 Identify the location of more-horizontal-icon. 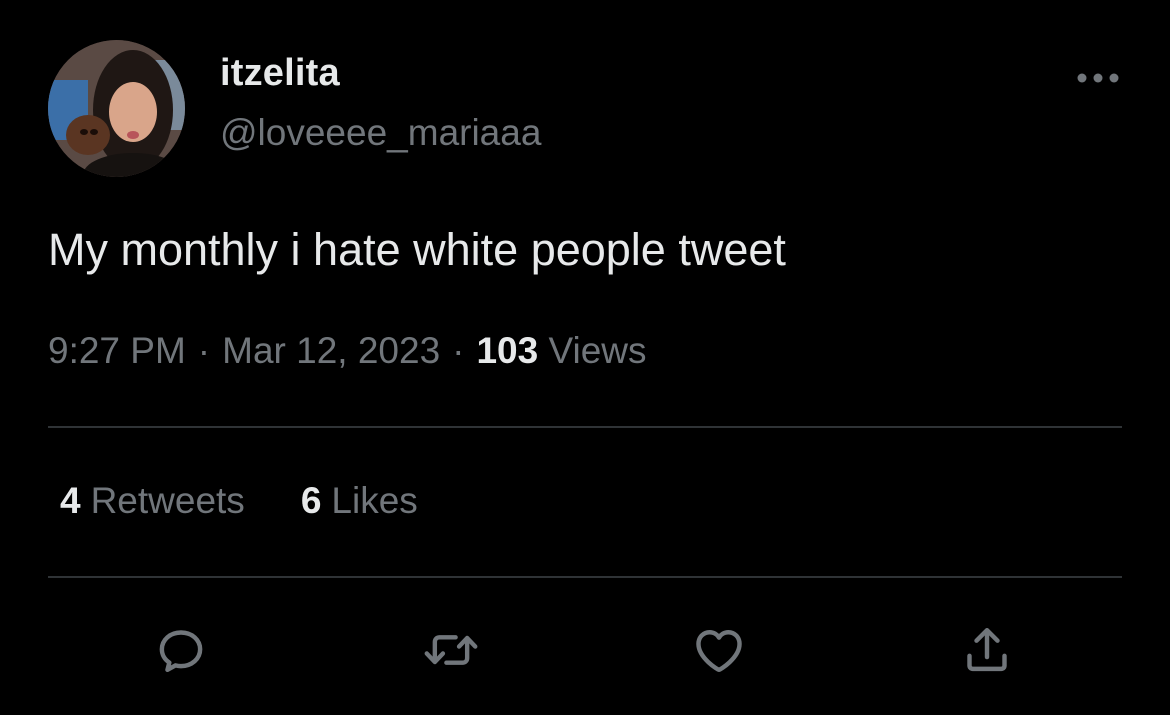
(1098, 78).